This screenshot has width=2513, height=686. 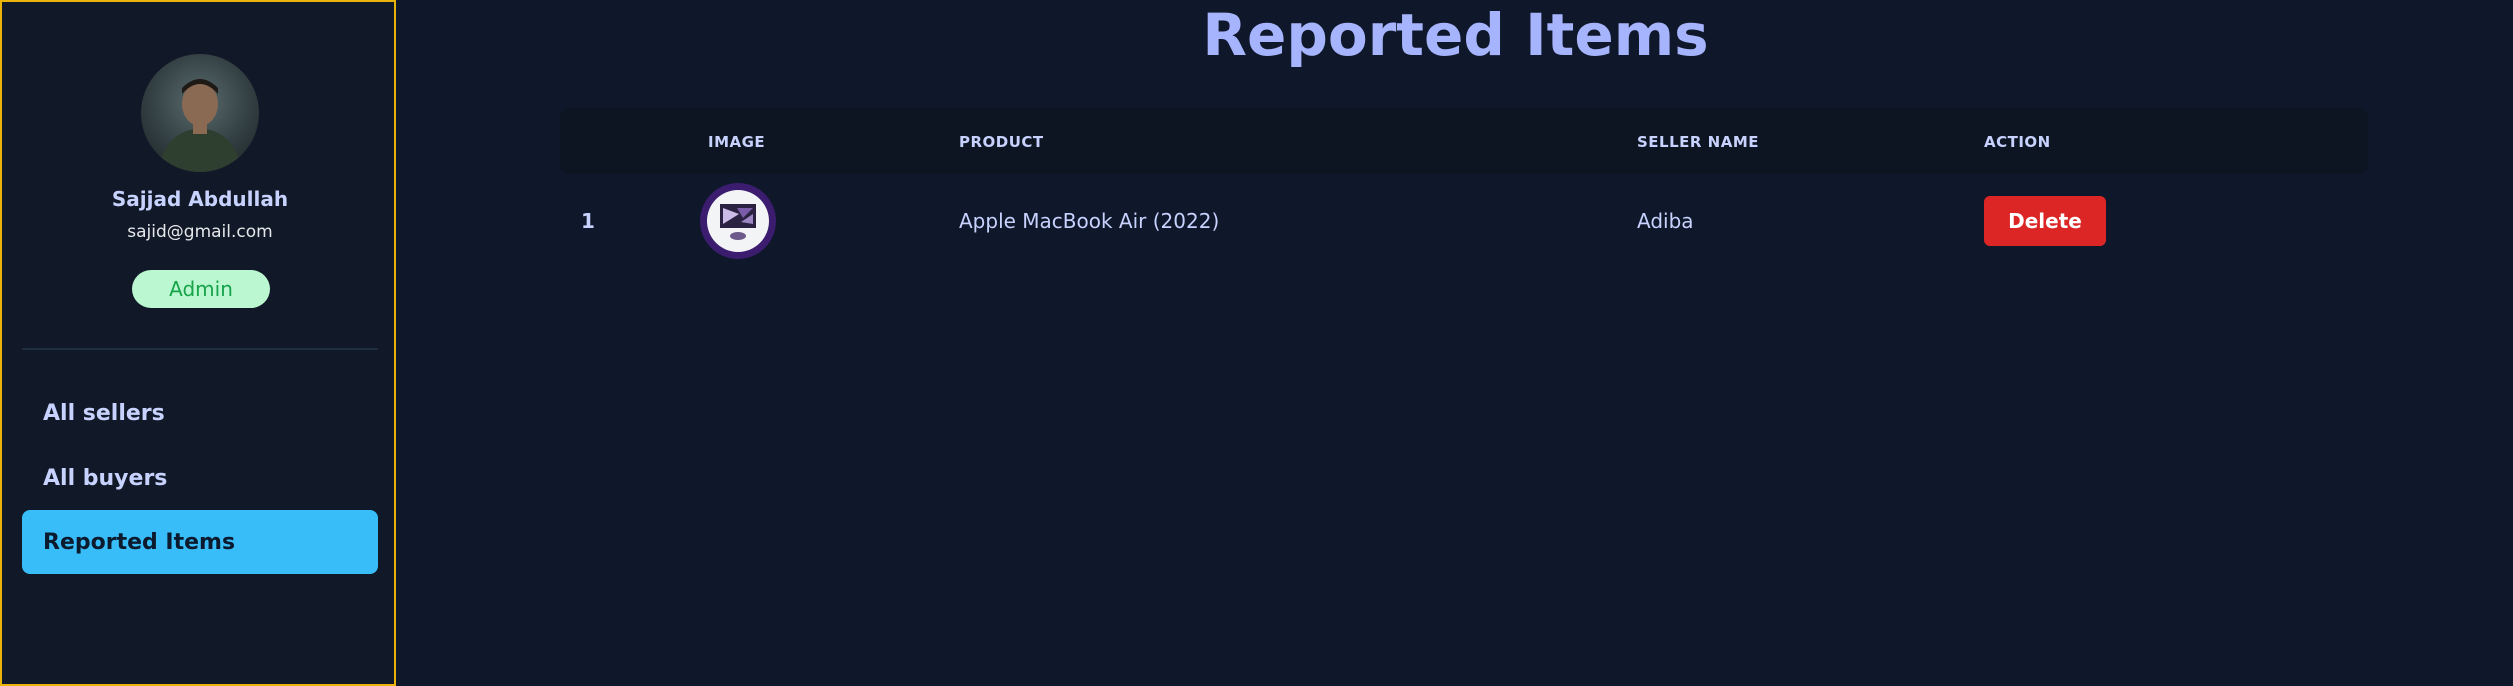 What do you see at coordinates (104, 413) in the screenshot?
I see `nav-item-label: All sellers` at bounding box center [104, 413].